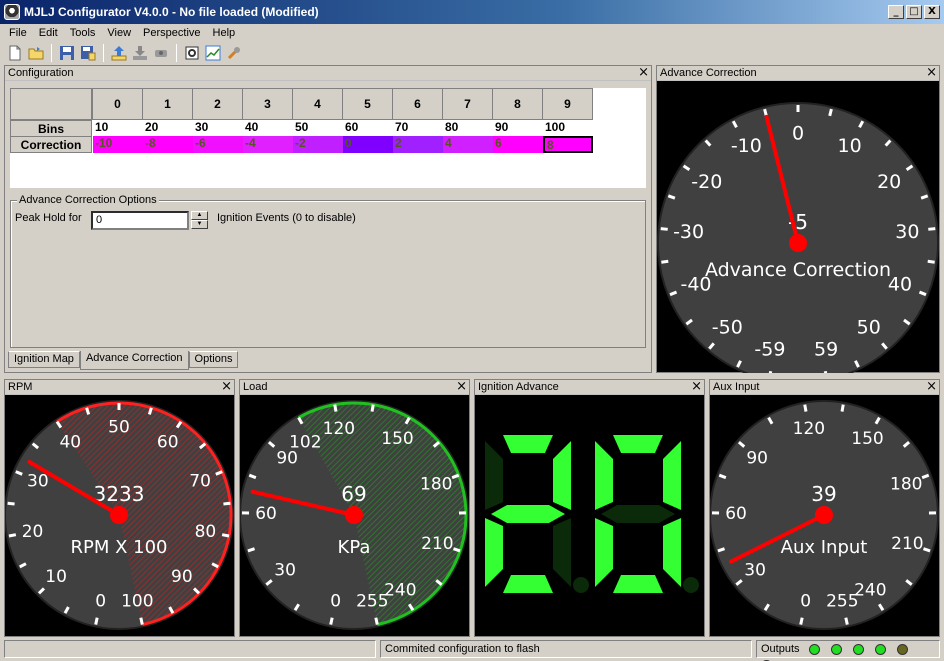 The width and height of the screenshot is (944, 661). I want to click on column-header: 6, so click(417, 104).